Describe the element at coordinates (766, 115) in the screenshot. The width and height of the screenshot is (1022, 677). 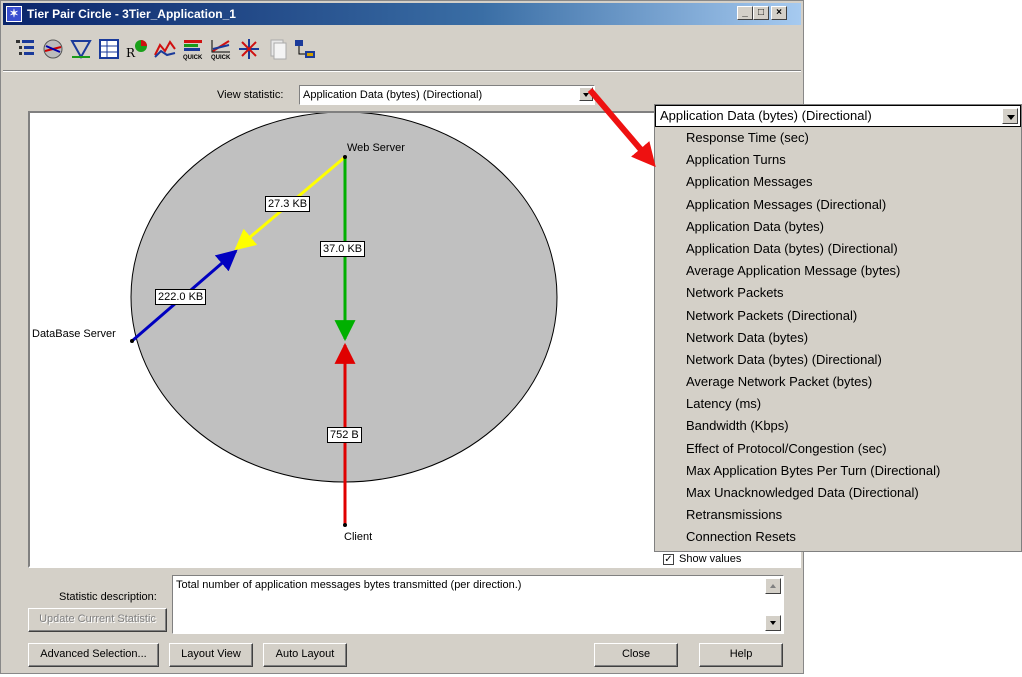
I see `dropdown-selected-value: Application Data (bytes) (Directional)` at that location.